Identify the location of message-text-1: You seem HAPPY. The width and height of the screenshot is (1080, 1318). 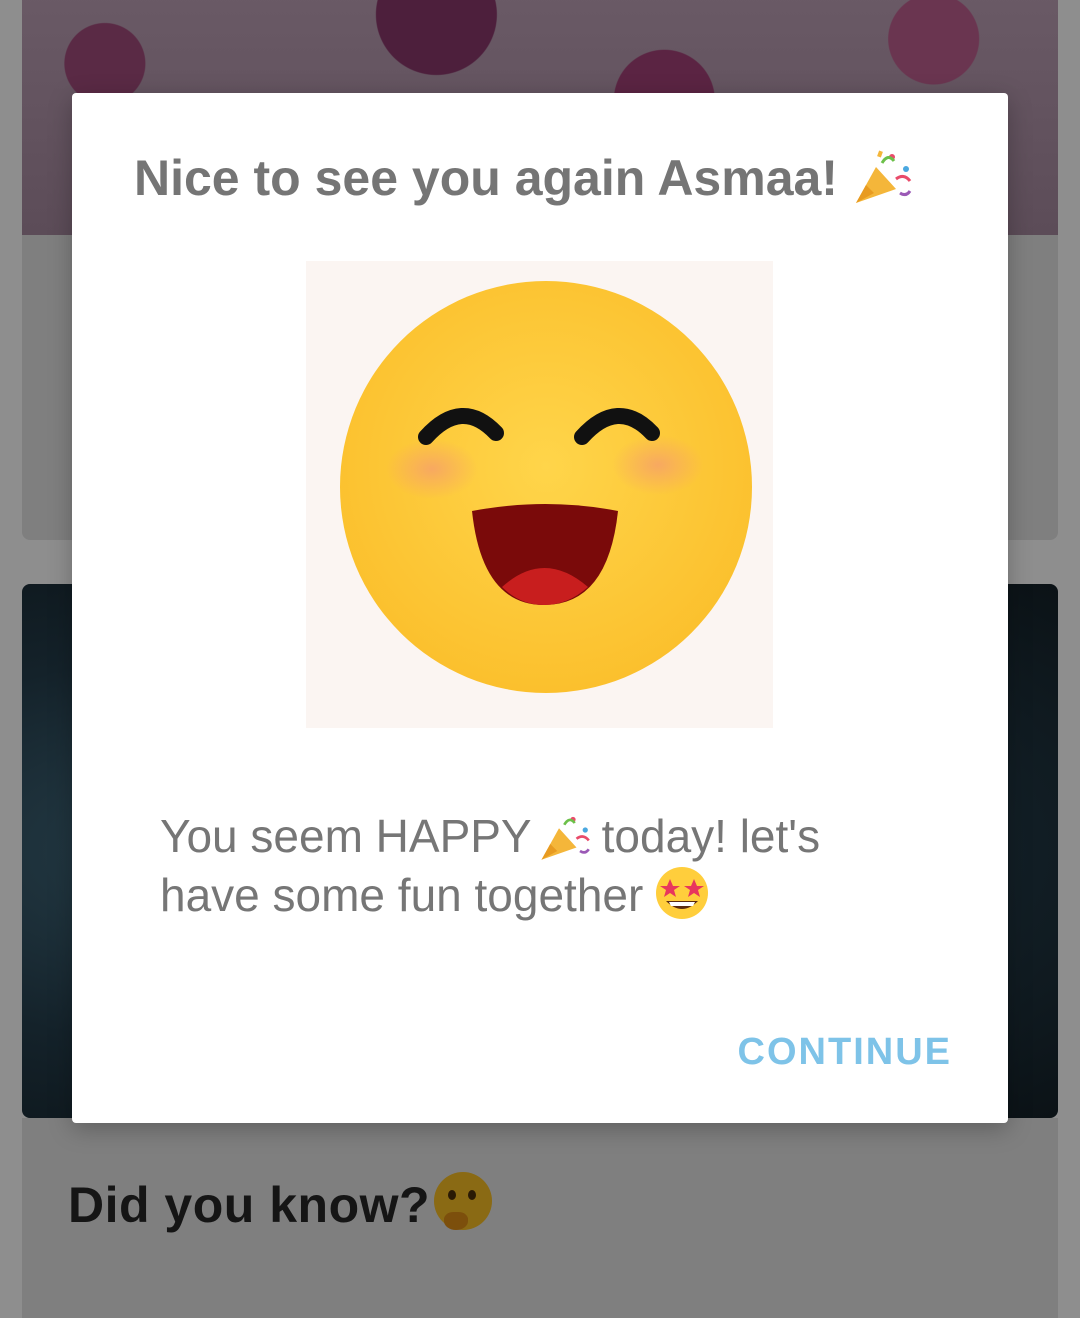
(346, 836).